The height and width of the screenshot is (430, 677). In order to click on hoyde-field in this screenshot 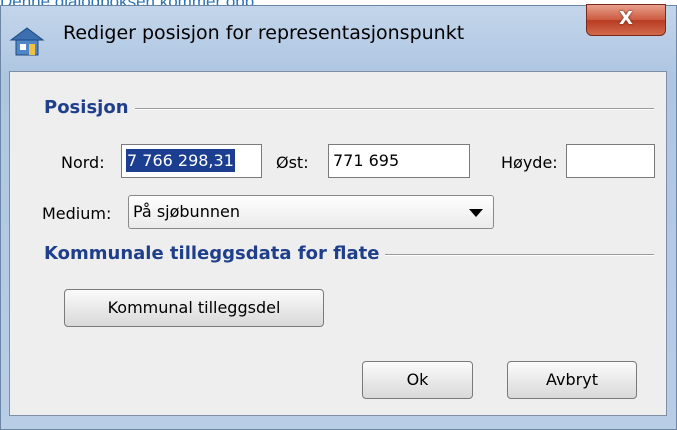, I will do `click(610, 161)`.